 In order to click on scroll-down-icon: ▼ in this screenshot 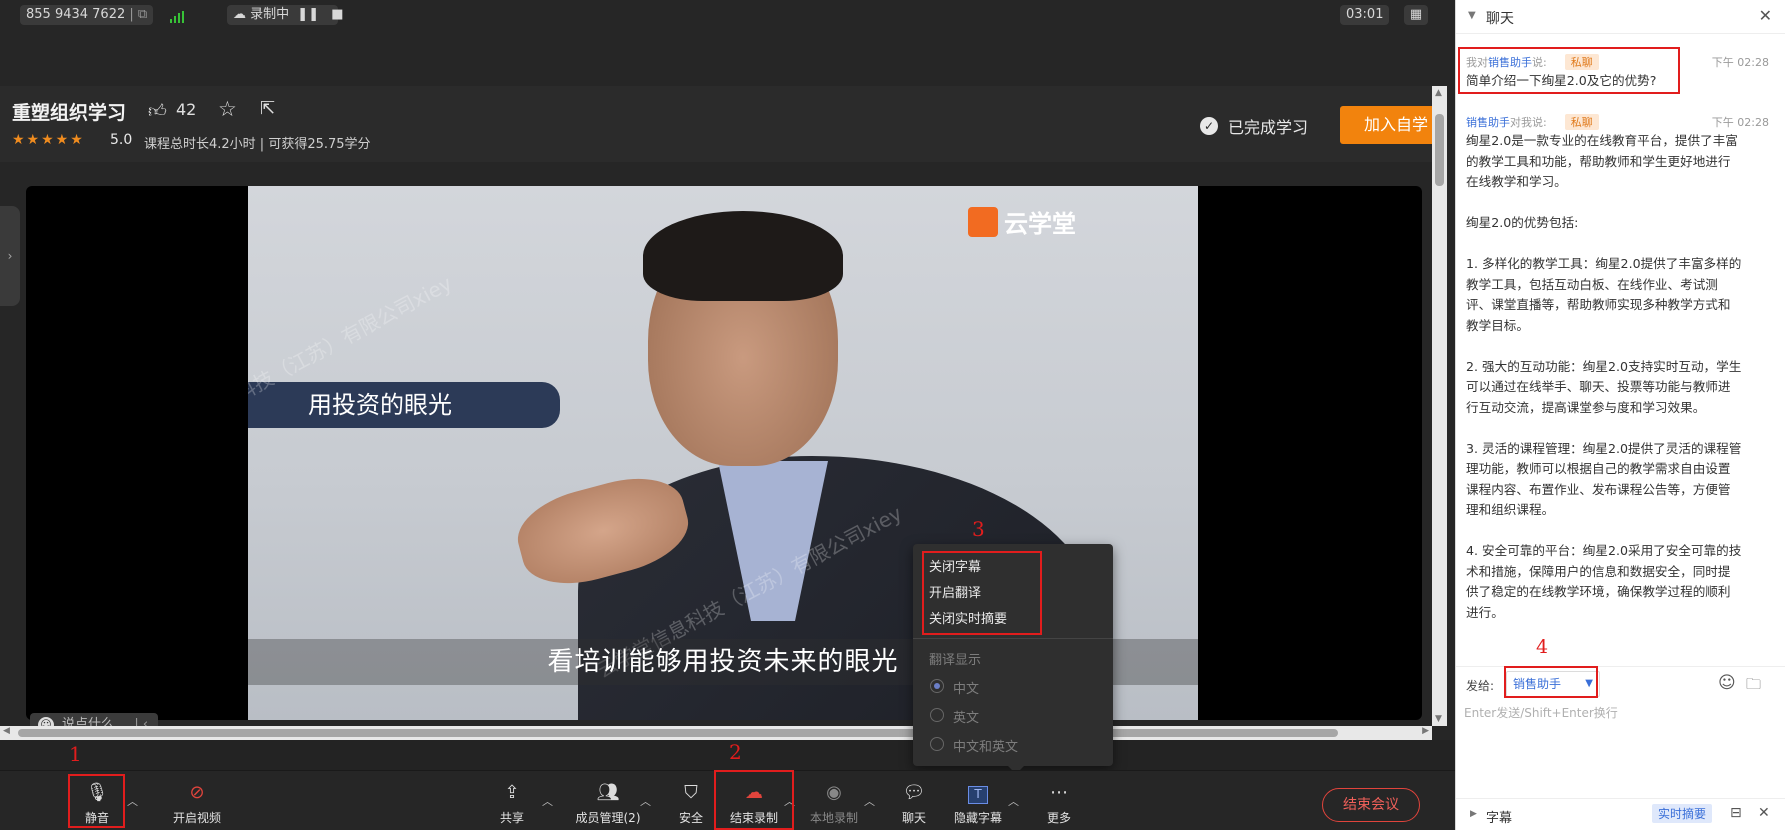, I will do `click(1438, 719)`.